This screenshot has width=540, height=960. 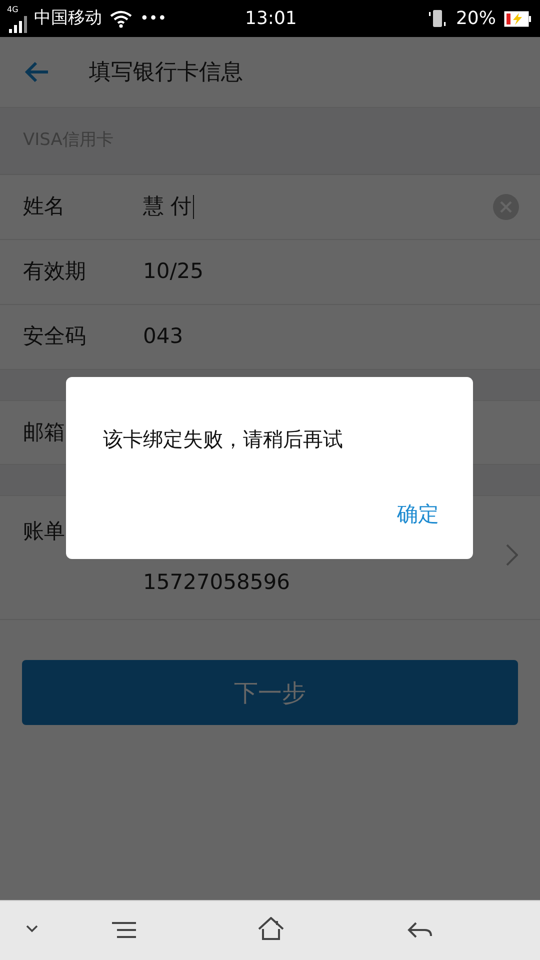 I want to click on field-label: 安全码, so click(x=55, y=336).